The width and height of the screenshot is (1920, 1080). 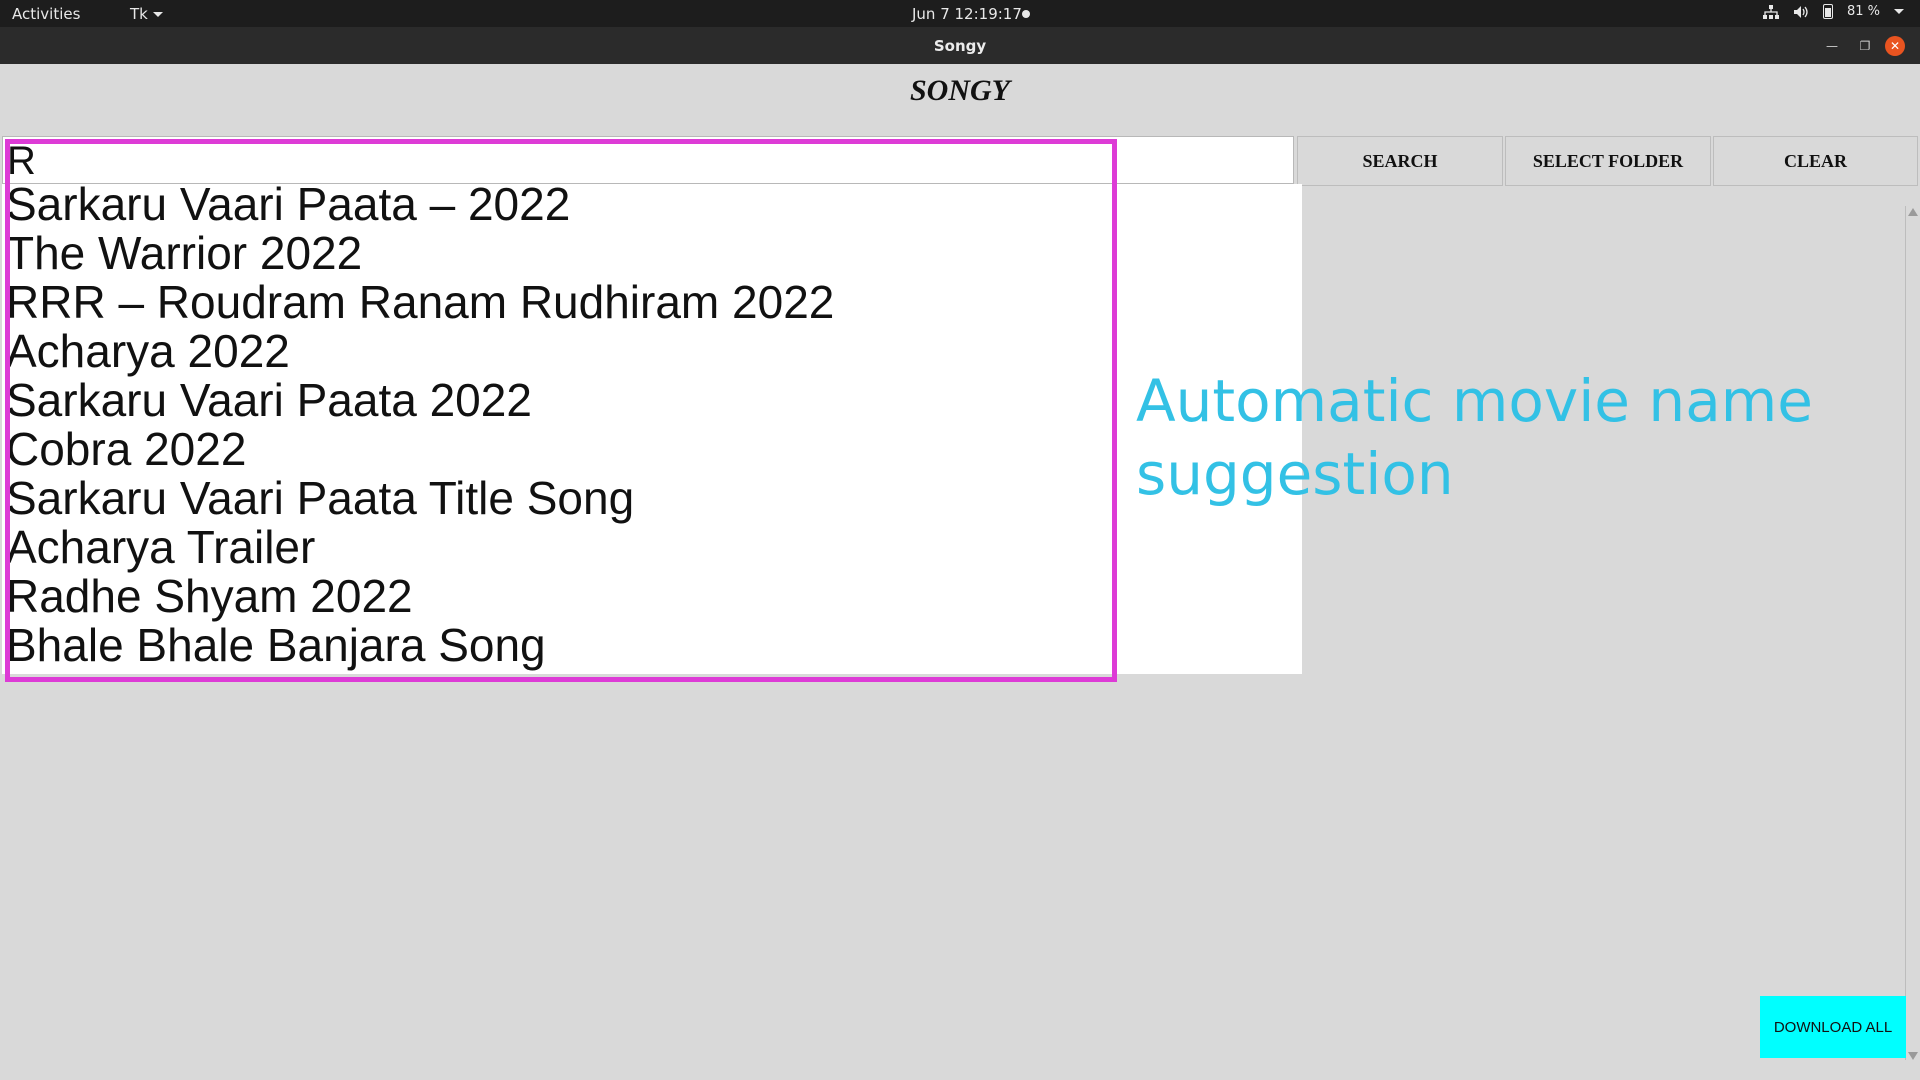 I want to click on close-icon: ✕, so click(x=1895, y=46).